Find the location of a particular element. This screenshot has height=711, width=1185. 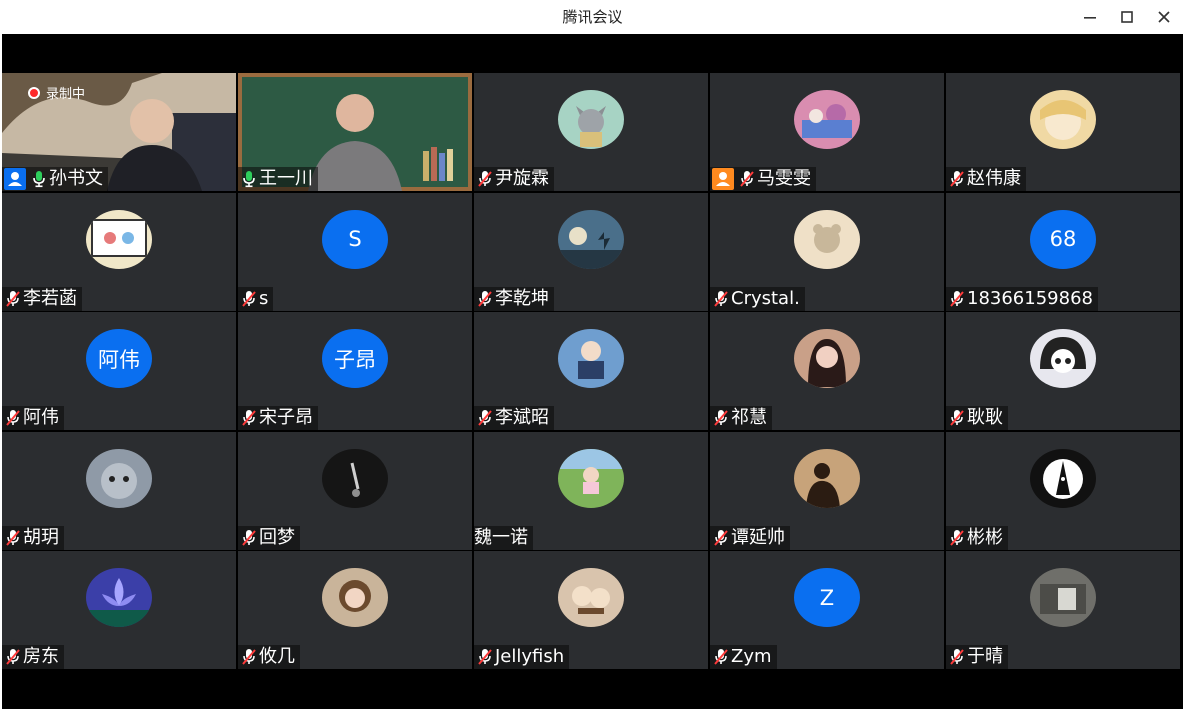

participant-tile: 赵伟康 is located at coordinates (1063, 132).